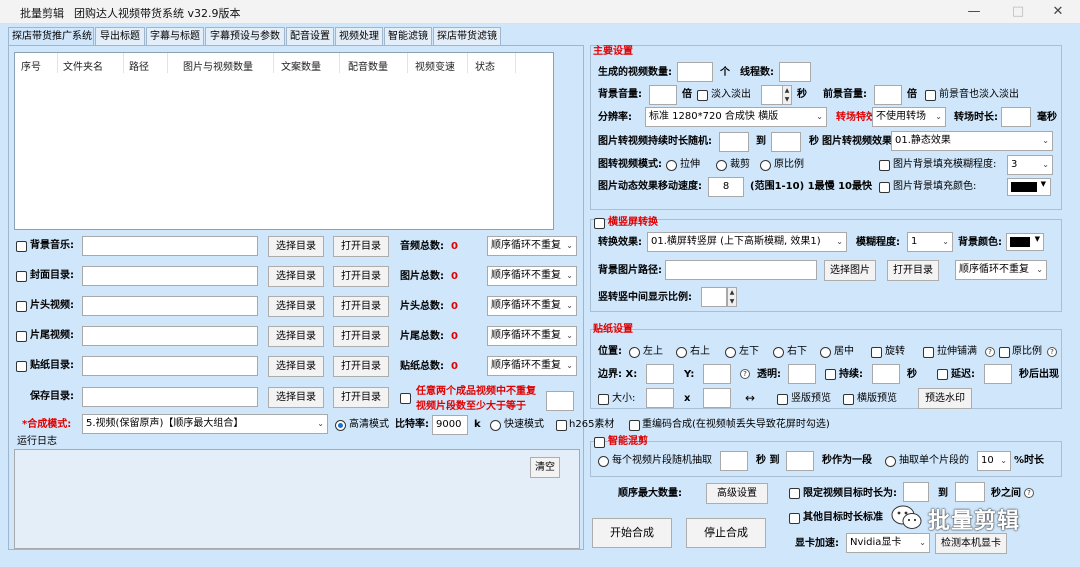  I want to click on hv-ratio-input, so click(714, 297).